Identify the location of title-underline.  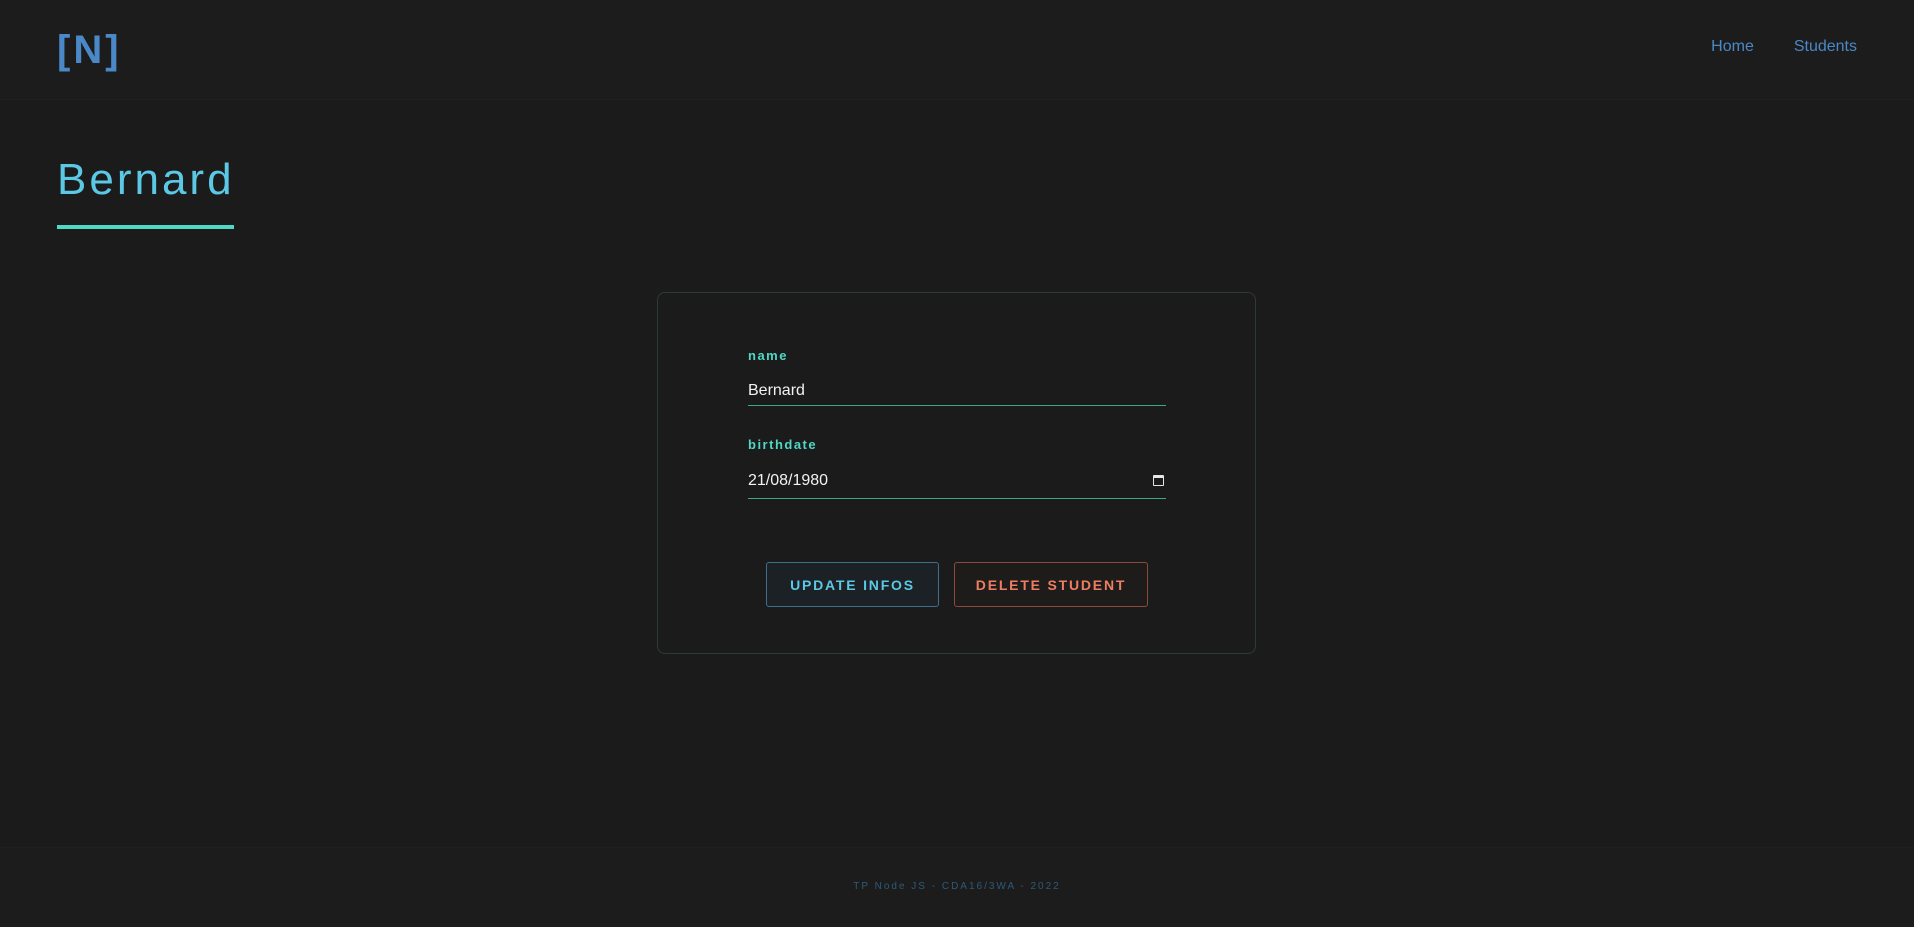
(145, 227).